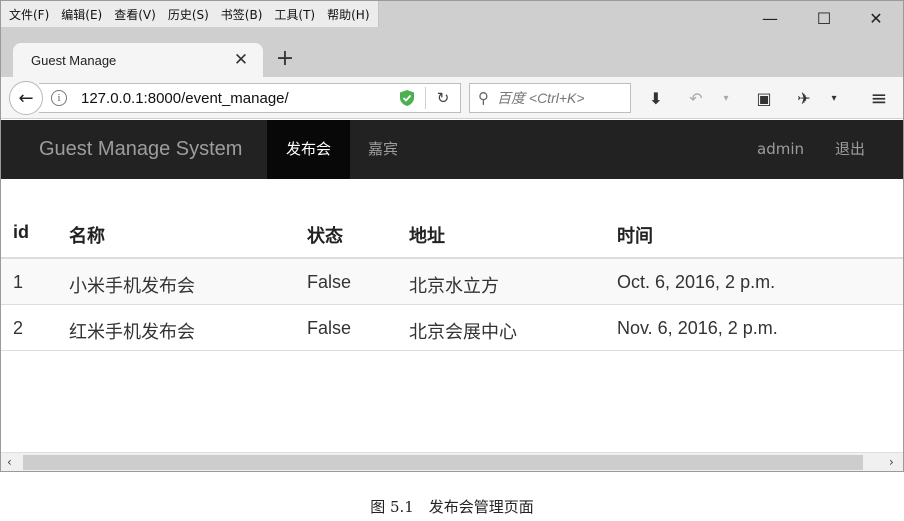 The image size is (904, 521). Describe the element at coordinates (427, 236) in the screenshot. I see `header-address: 地址` at that location.